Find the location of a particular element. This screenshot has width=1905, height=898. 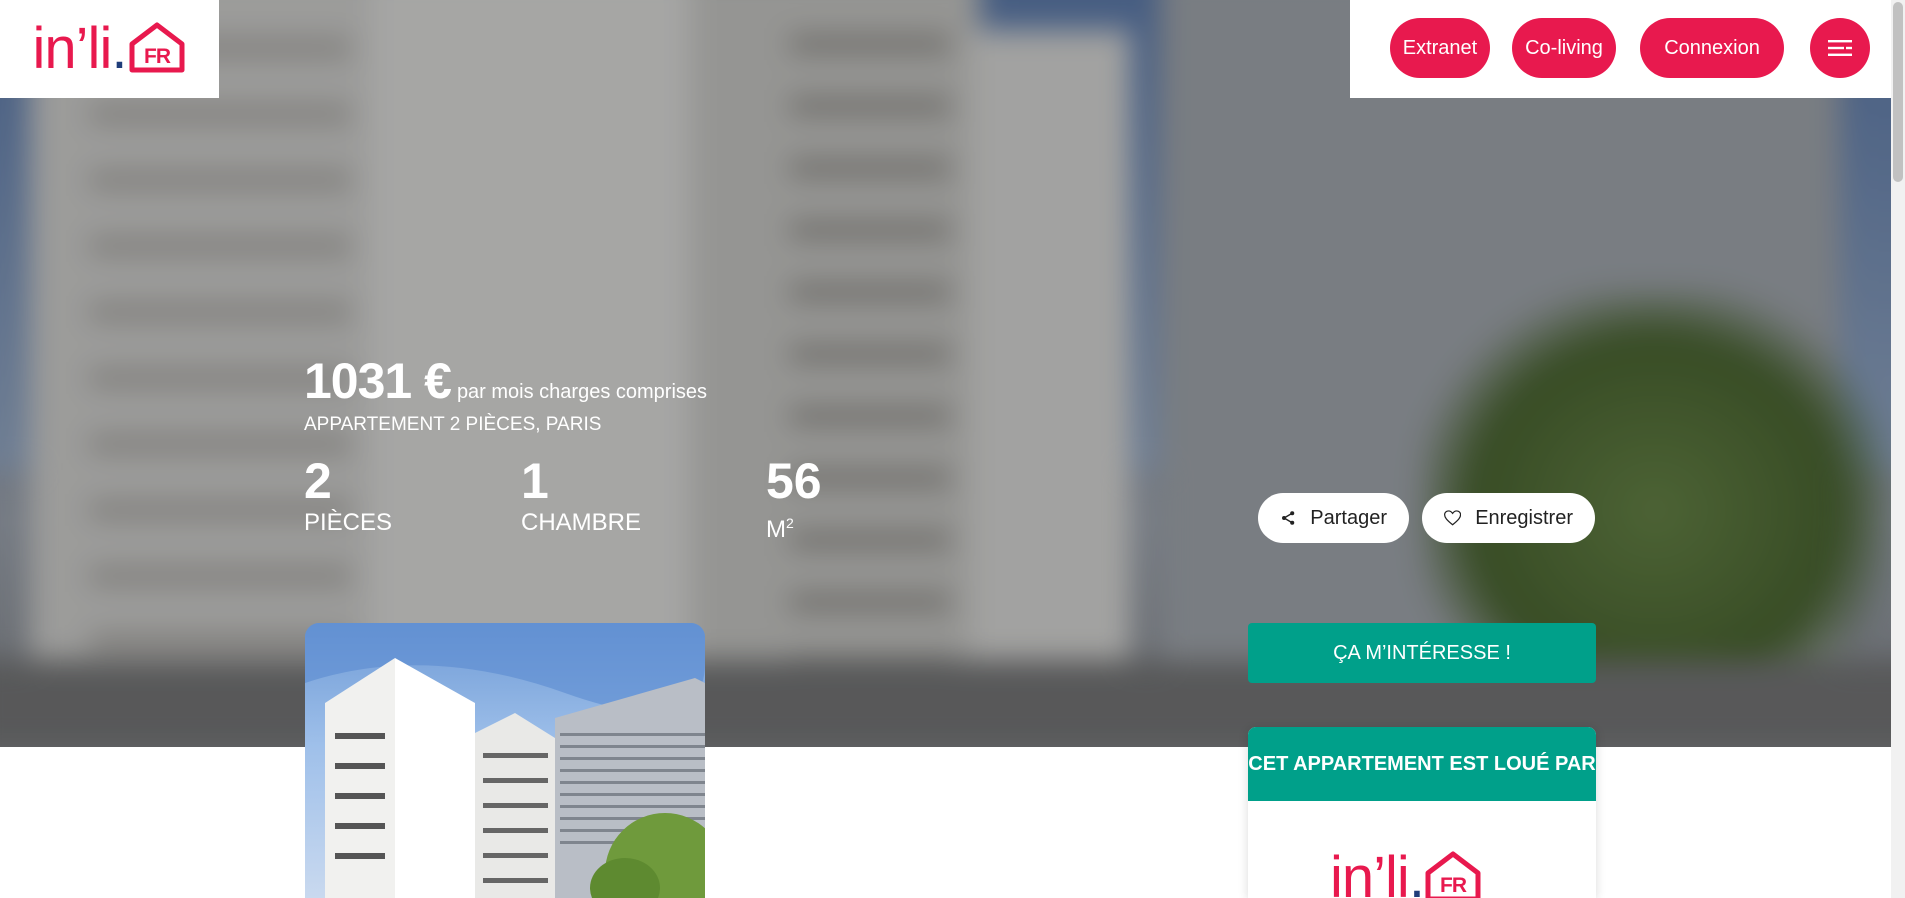

stat-rooms-label: PIÈCES is located at coordinates (348, 522).